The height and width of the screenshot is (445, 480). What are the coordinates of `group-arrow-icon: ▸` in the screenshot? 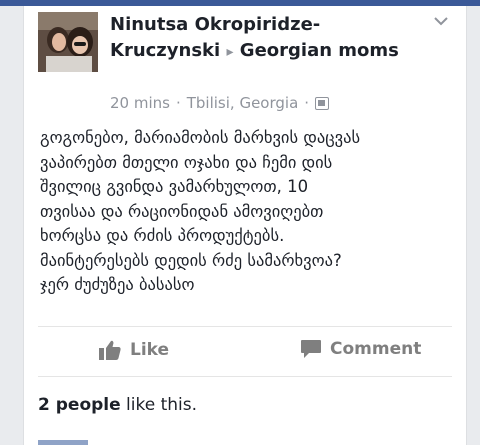 It's located at (230, 52).